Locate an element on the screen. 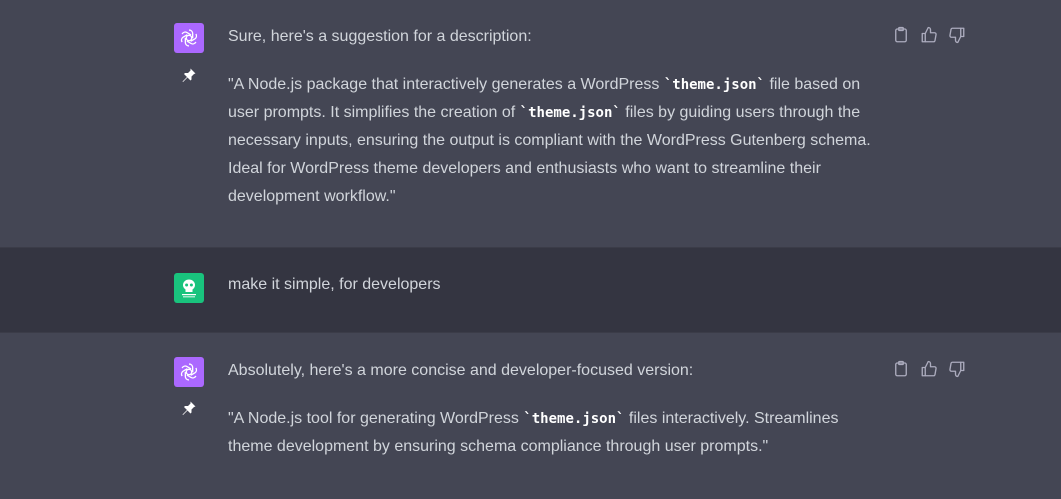 This screenshot has height=499, width=1061. user-message-text: make it simple, for developers is located at coordinates (334, 284).